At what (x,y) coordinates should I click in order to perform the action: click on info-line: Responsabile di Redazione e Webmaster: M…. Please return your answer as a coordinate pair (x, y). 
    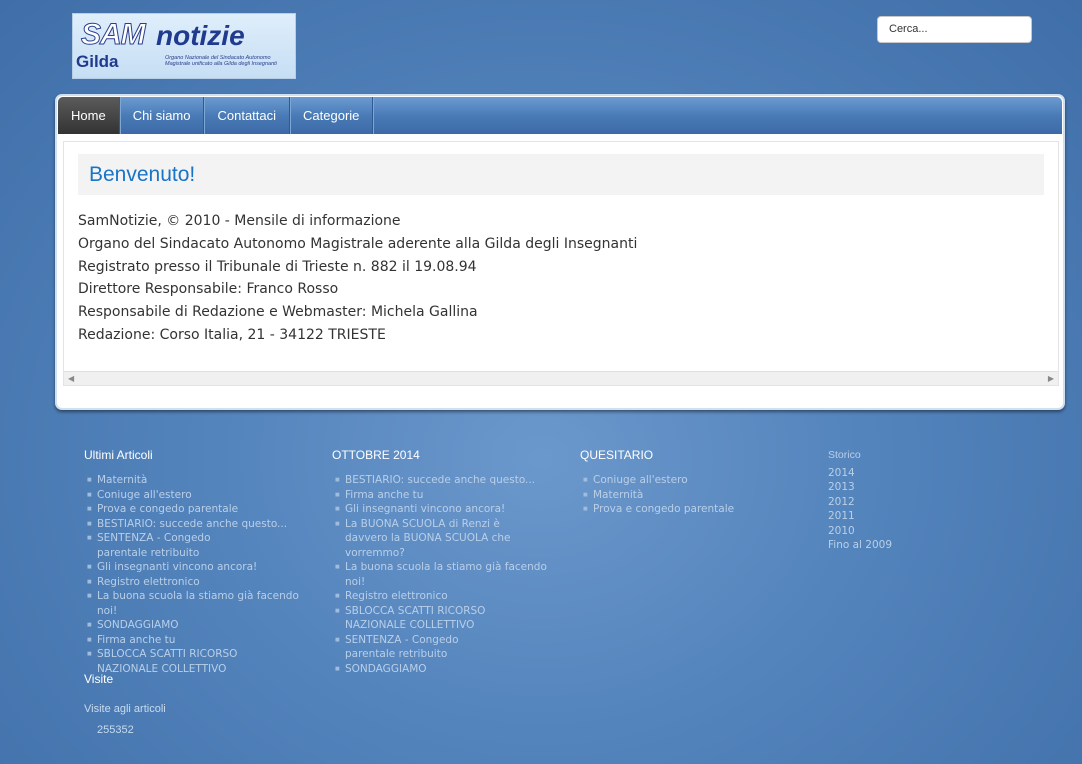
    Looking at the image, I should click on (278, 312).